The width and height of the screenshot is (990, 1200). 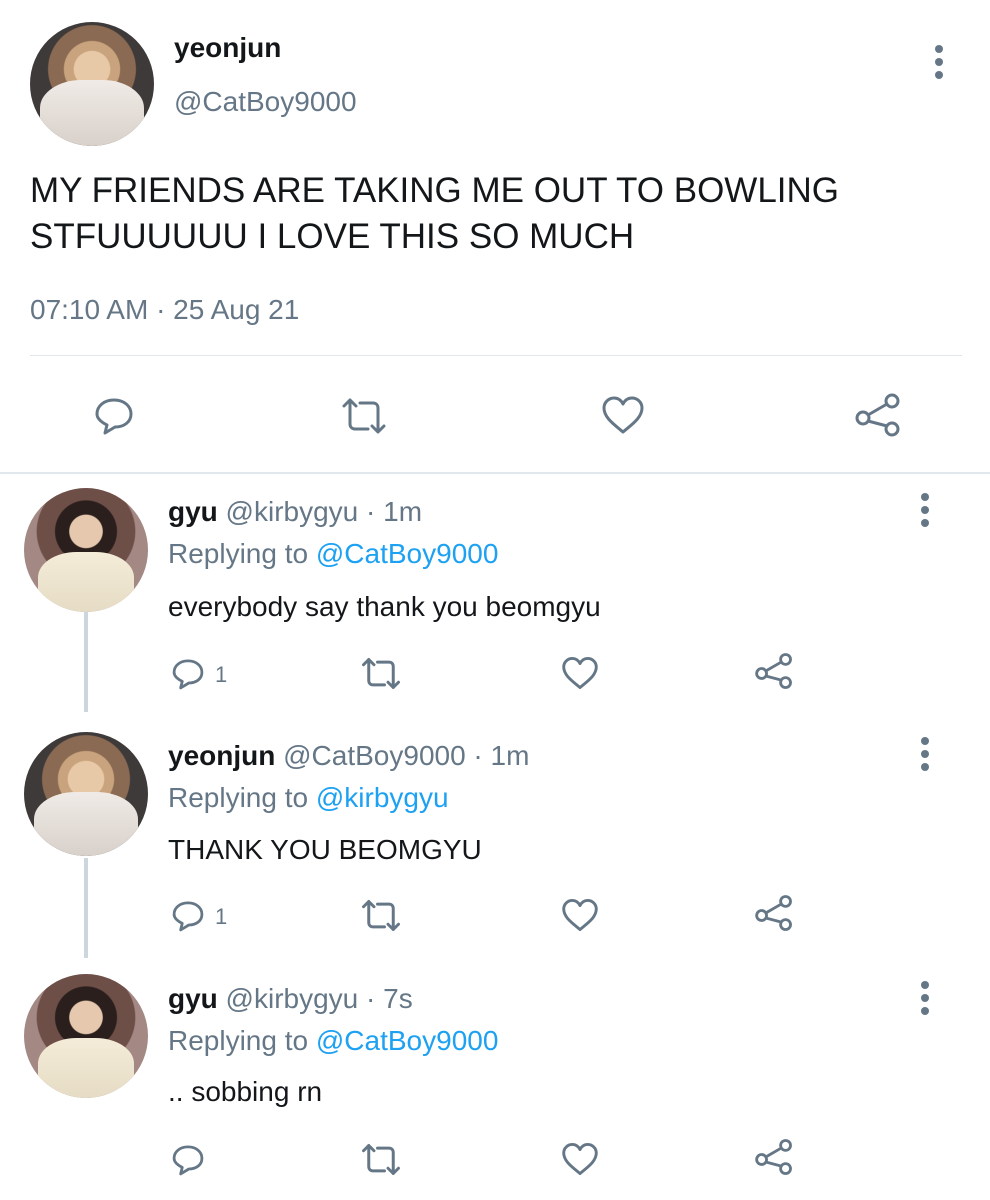 I want to click on tweet-timestamp: 07:10 AM · 25 Aug 21, so click(x=164, y=310).